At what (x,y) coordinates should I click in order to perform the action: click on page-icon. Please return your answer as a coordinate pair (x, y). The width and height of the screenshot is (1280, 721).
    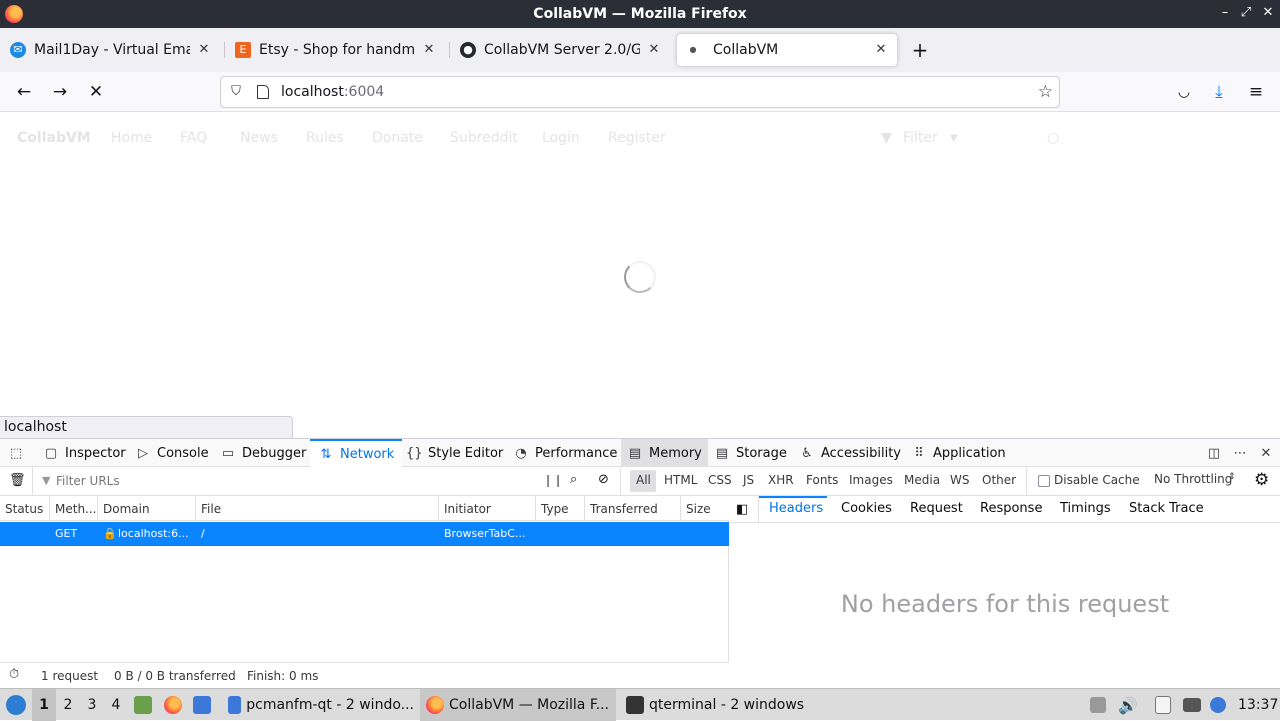
    Looking at the image, I should click on (263, 92).